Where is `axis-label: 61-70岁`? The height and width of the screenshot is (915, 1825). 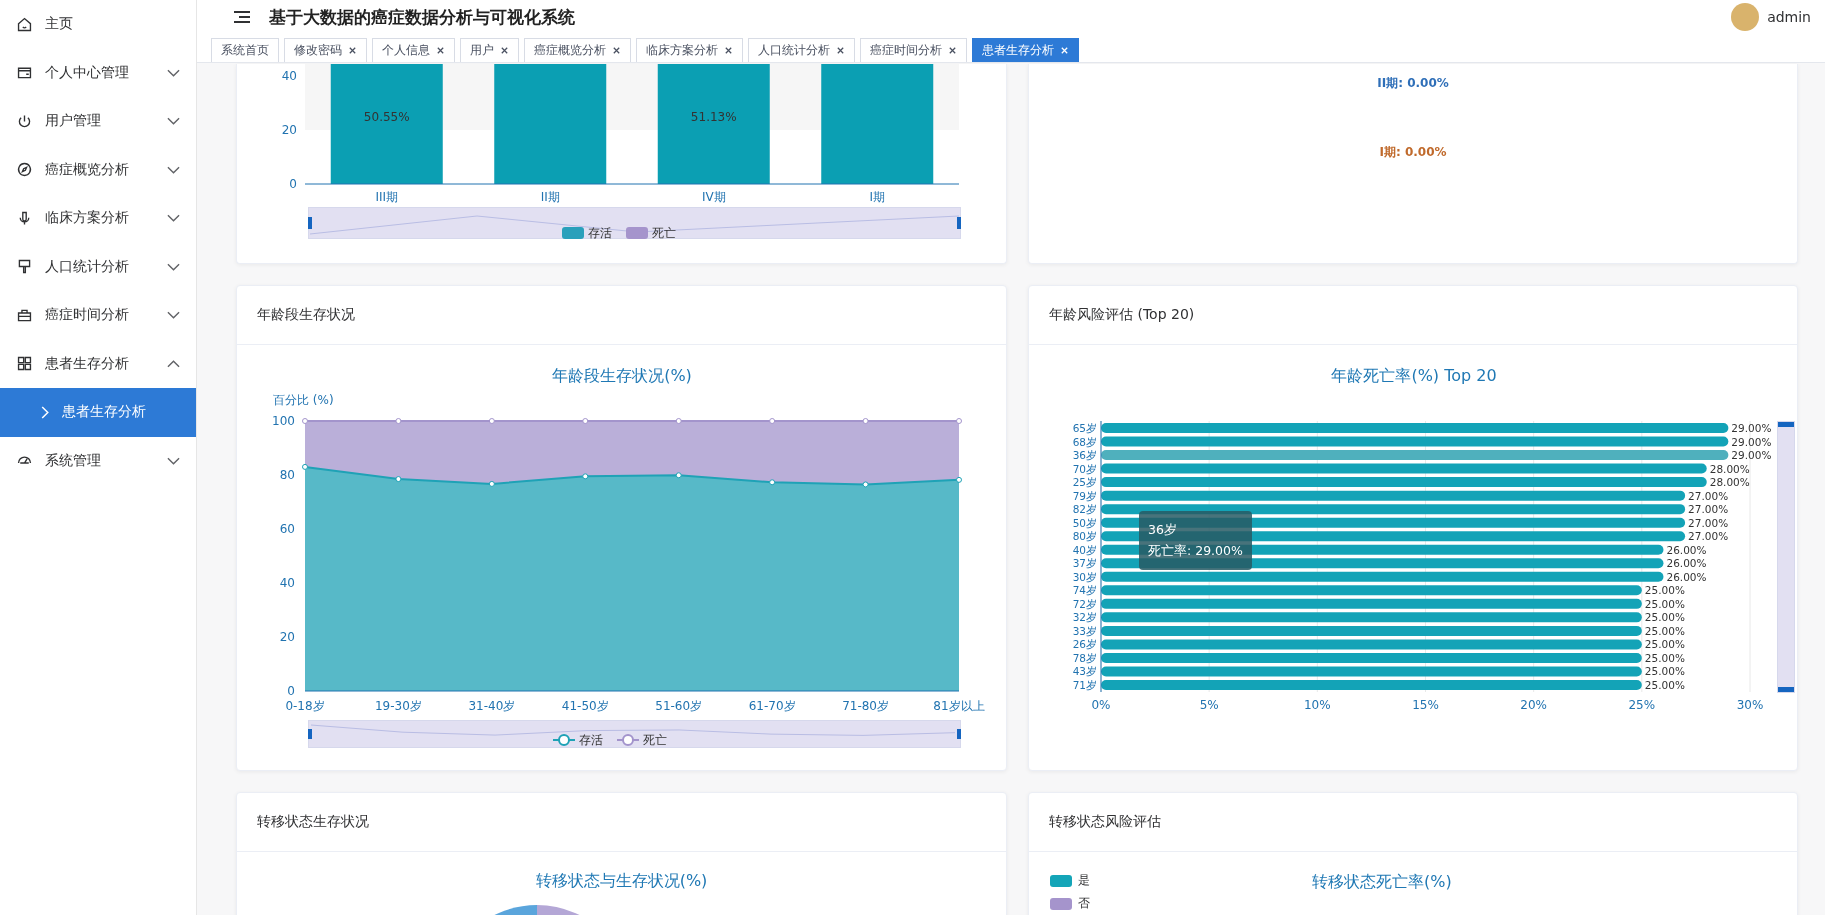 axis-label: 61-70岁 is located at coordinates (772, 706).